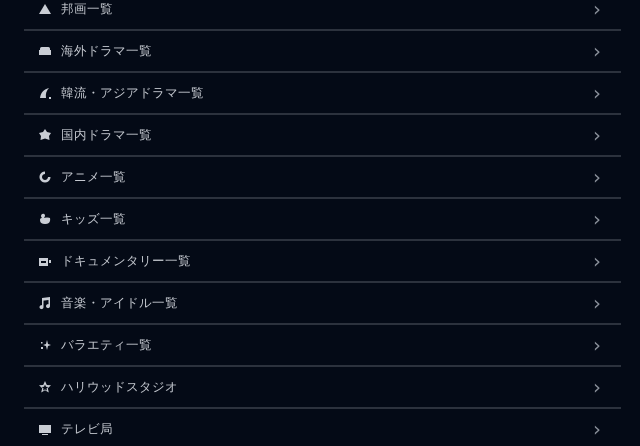 The width and height of the screenshot is (640, 446). Describe the element at coordinates (45, 429) in the screenshot. I see `tv-icon` at that location.